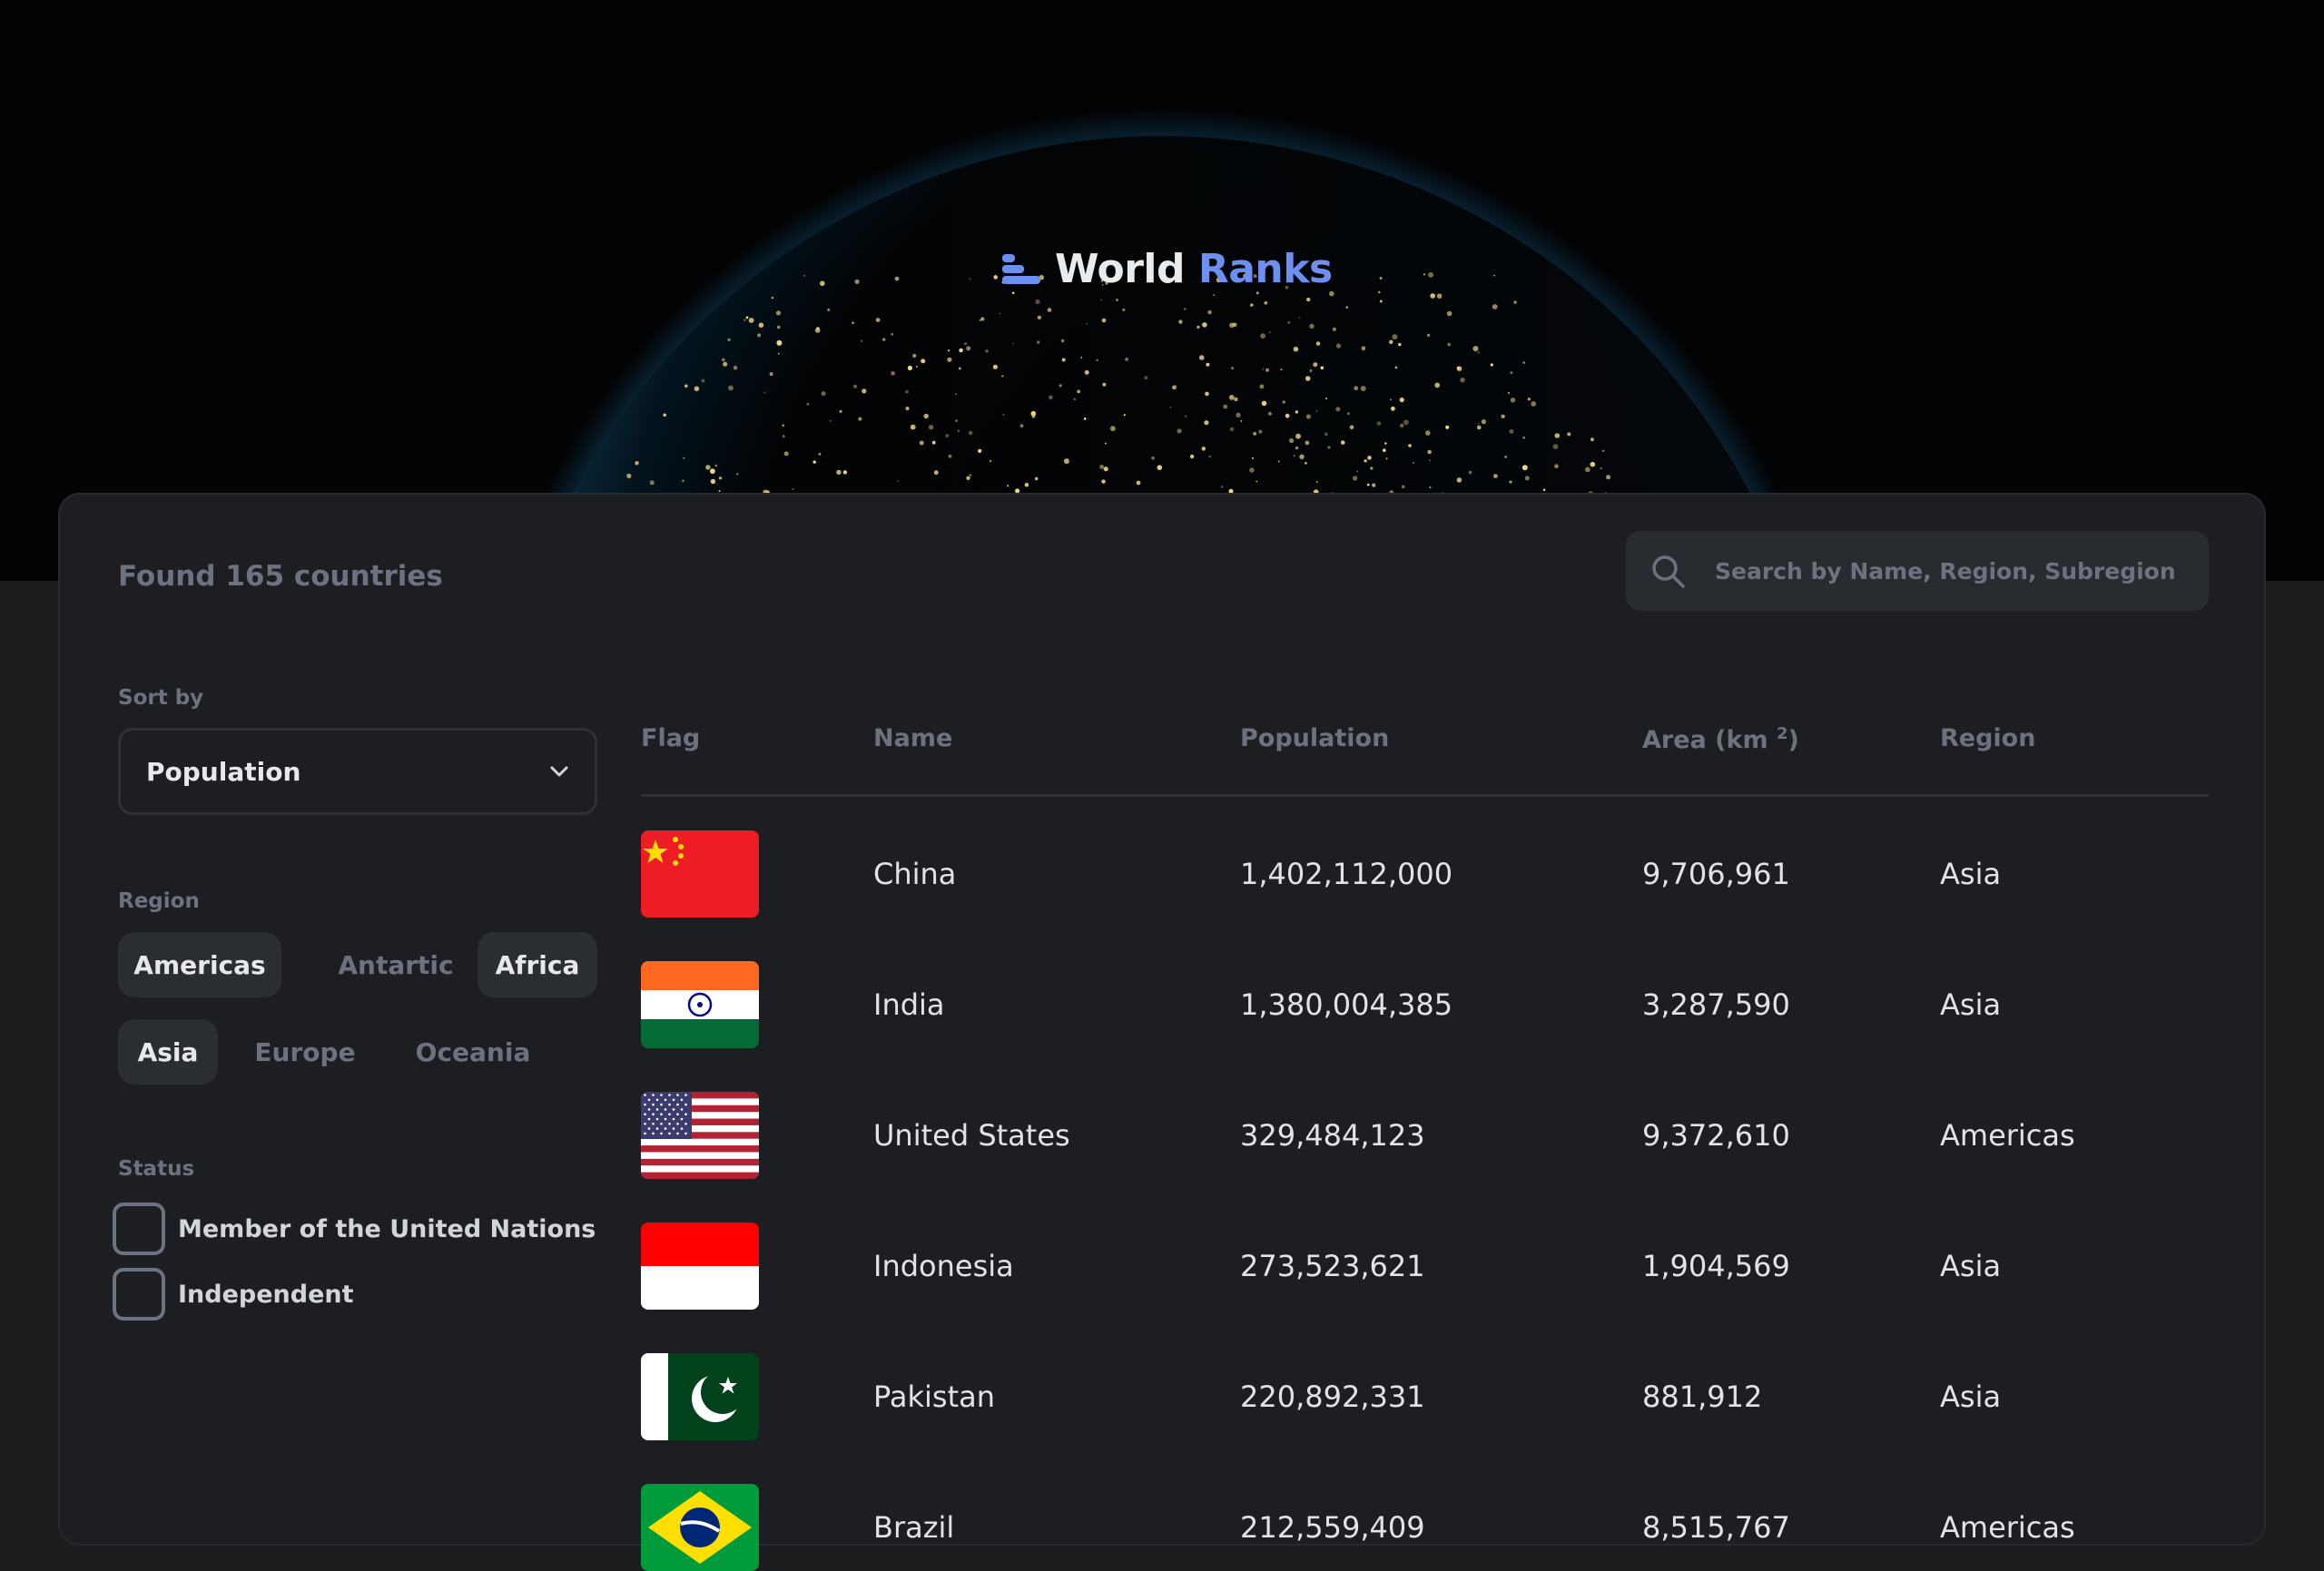 The height and width of the screenshot is (1571, 2324). Describe the element at coordinates (1164, 1527) in the screenshot. I see `table-row: Brazil 212,559,409 8,515,767 Americas` at that location.